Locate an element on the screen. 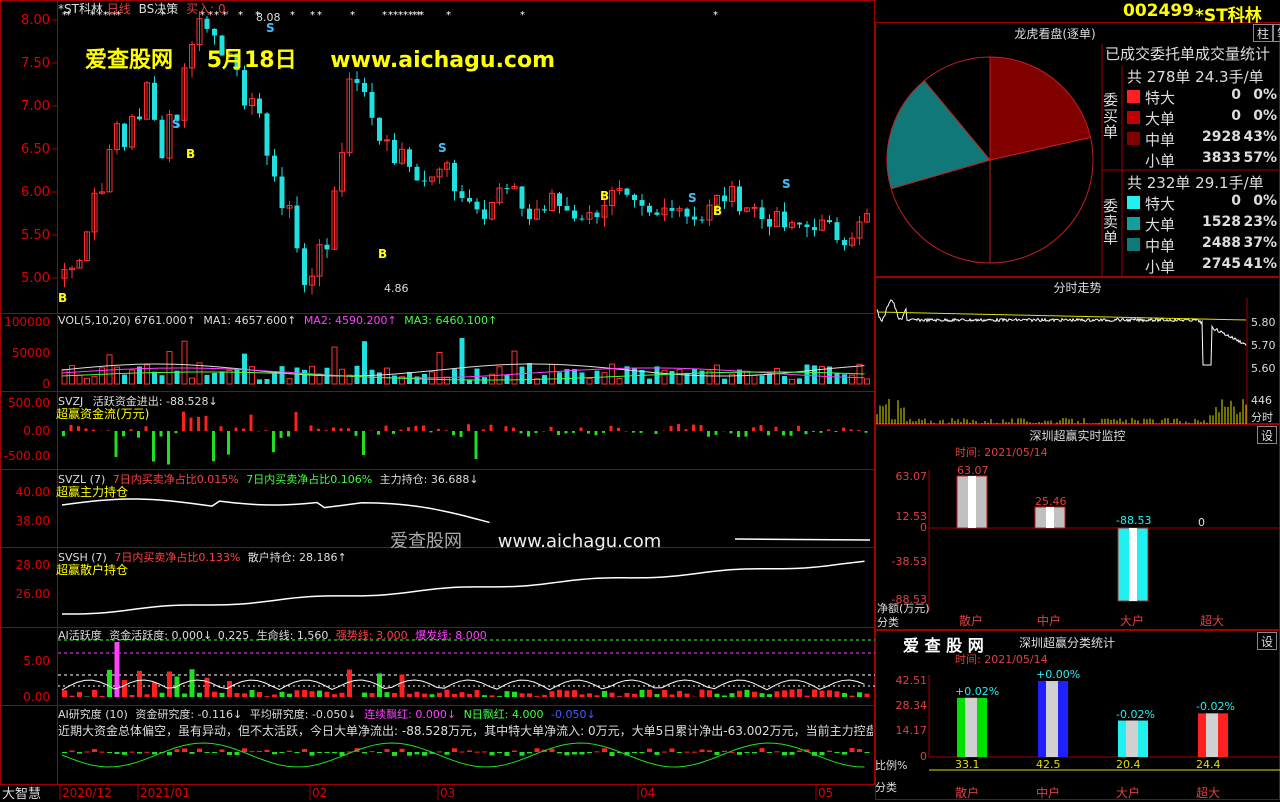  bar-toggle-button: 柱 is located at coordinates (1263, 33).